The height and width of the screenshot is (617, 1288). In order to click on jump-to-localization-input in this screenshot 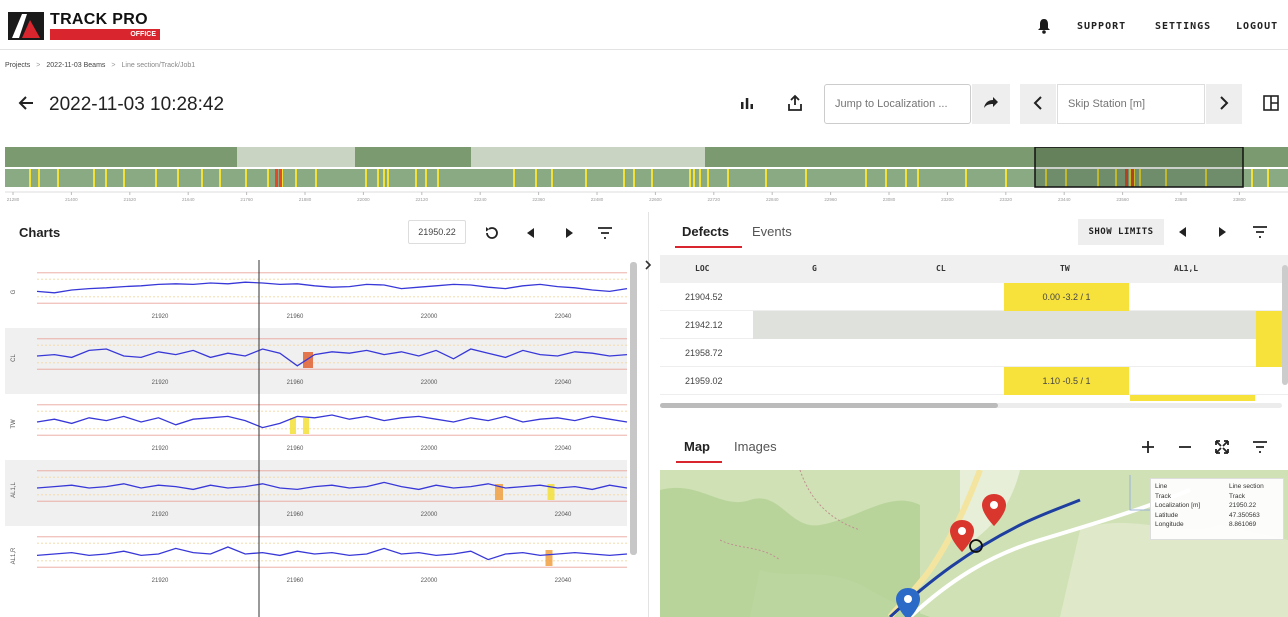, I will do `click(897, 104)`.